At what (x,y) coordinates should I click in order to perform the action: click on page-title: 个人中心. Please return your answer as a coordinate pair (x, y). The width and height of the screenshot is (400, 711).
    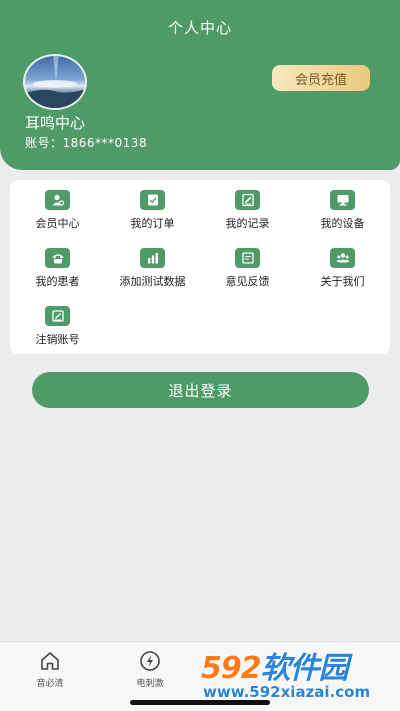
    Looking at the image, I should click on (199, 28).